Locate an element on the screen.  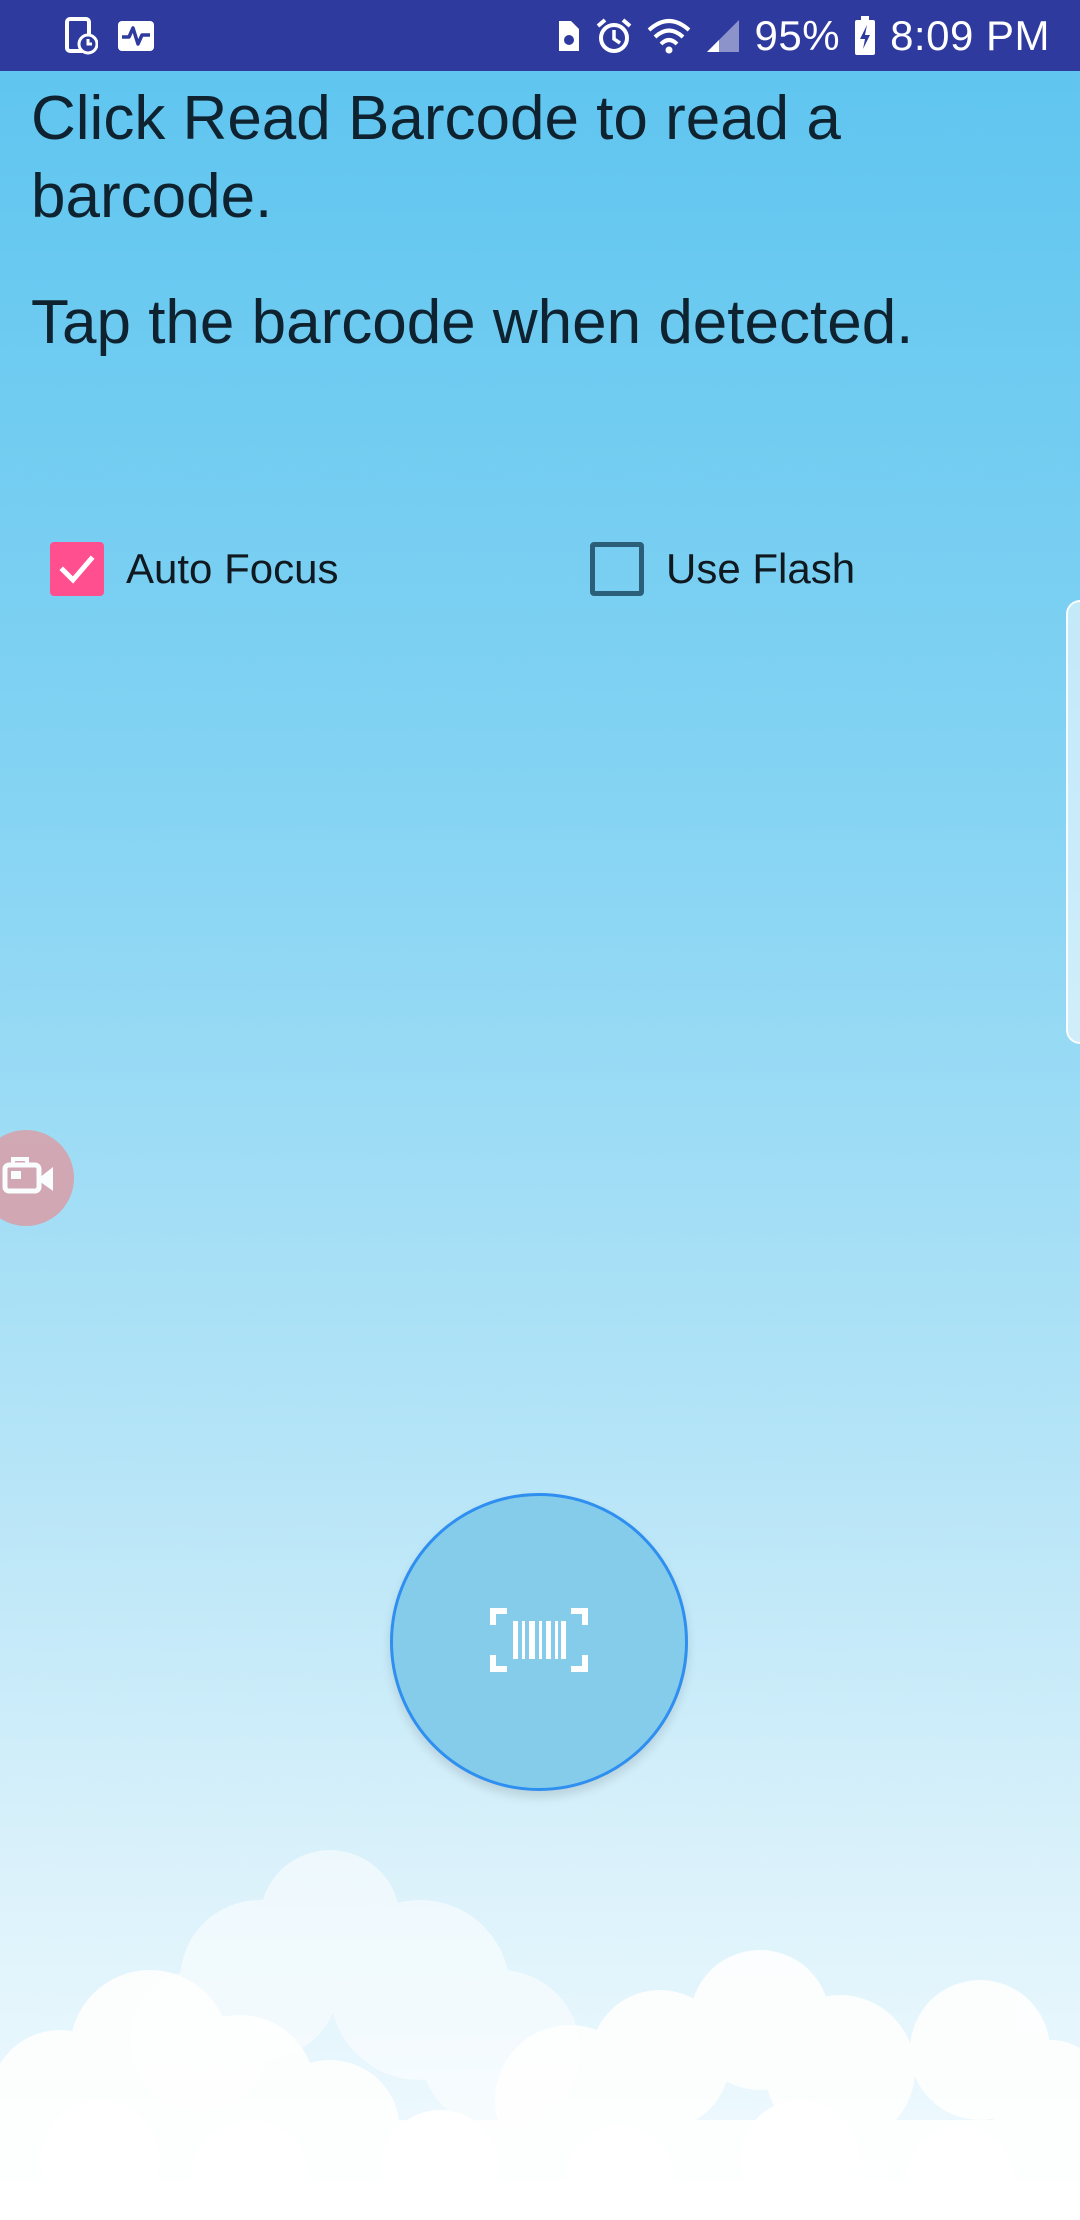
battery-charging-icon is located at coordinates (865, 36).